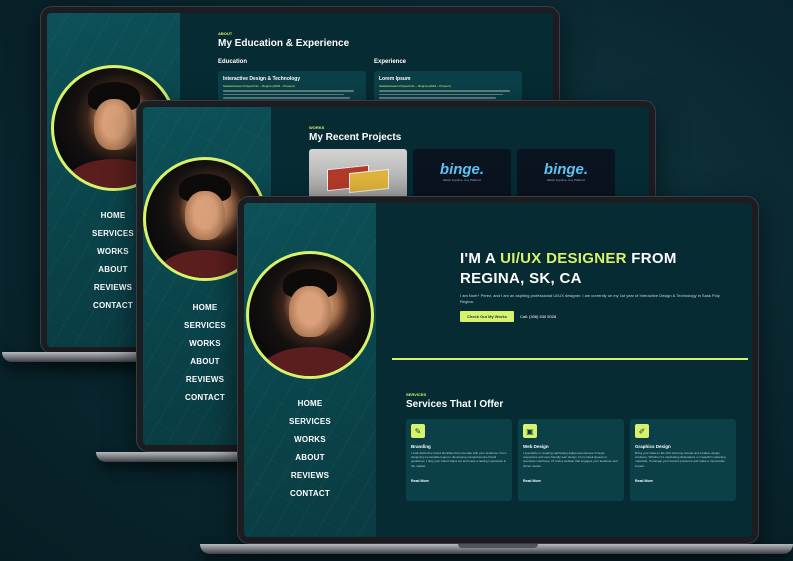 The image size is (793, 561). Describe the element at coordinates (536, 446) in the screenshot. I see `service-title: Web Design` at that location.